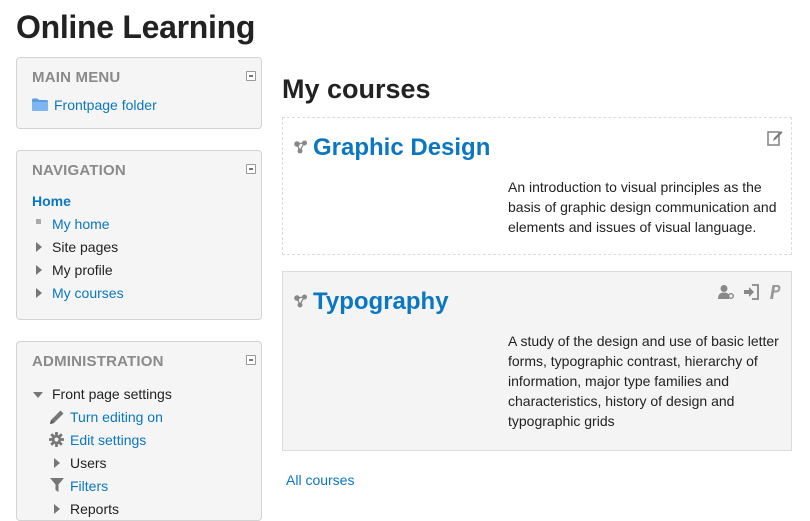  I want to click on nav-item-label: My courses, so click(88, 293).